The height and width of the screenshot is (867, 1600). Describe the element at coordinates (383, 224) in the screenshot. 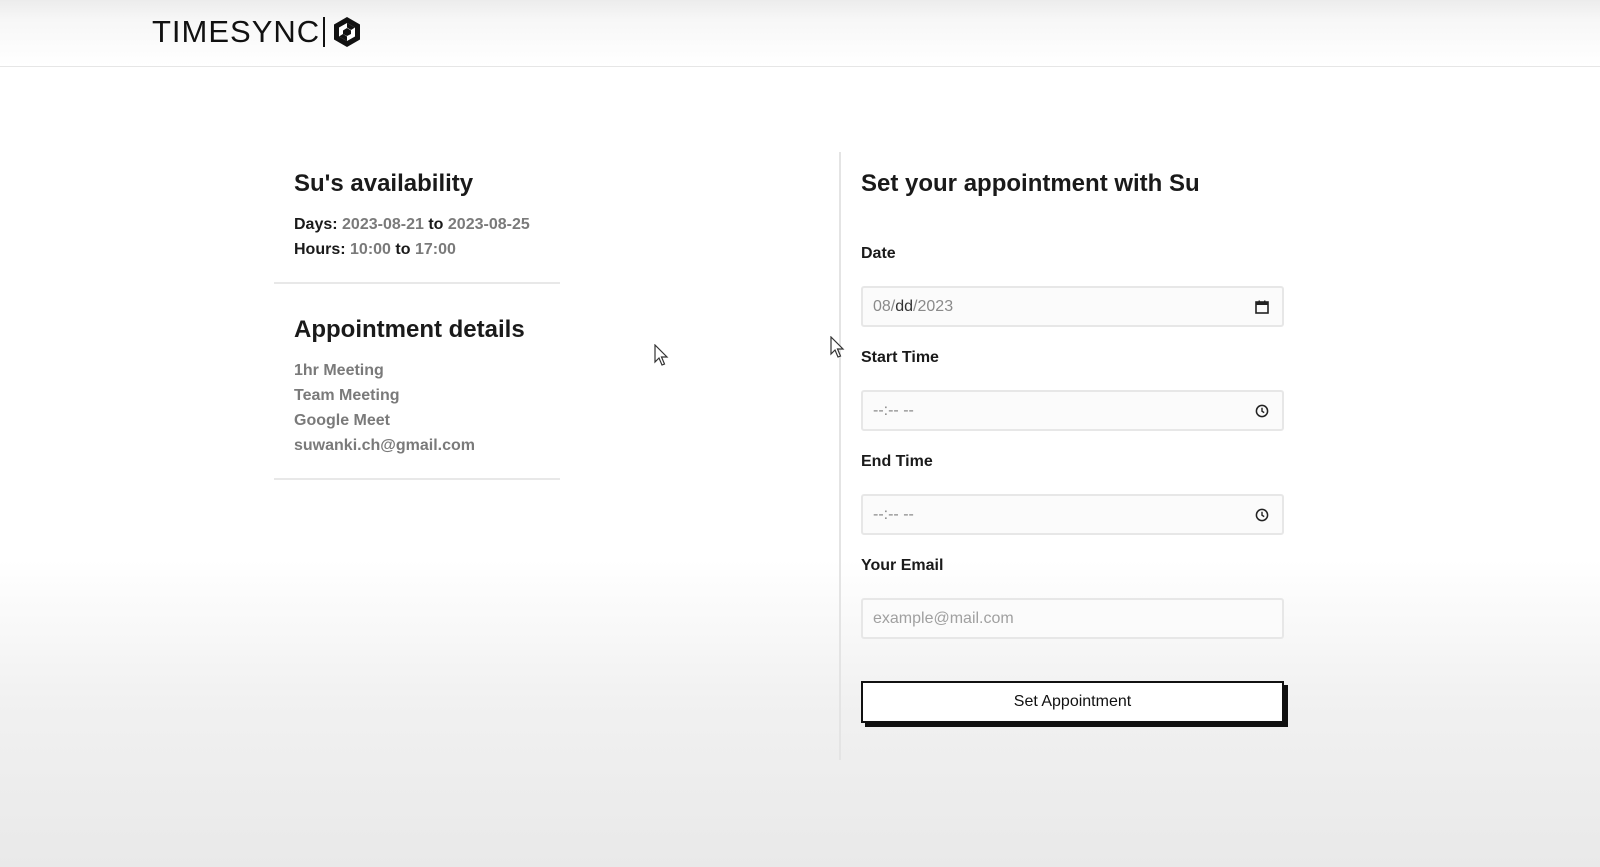

I see `days-from: 2023-08-21` at that location.